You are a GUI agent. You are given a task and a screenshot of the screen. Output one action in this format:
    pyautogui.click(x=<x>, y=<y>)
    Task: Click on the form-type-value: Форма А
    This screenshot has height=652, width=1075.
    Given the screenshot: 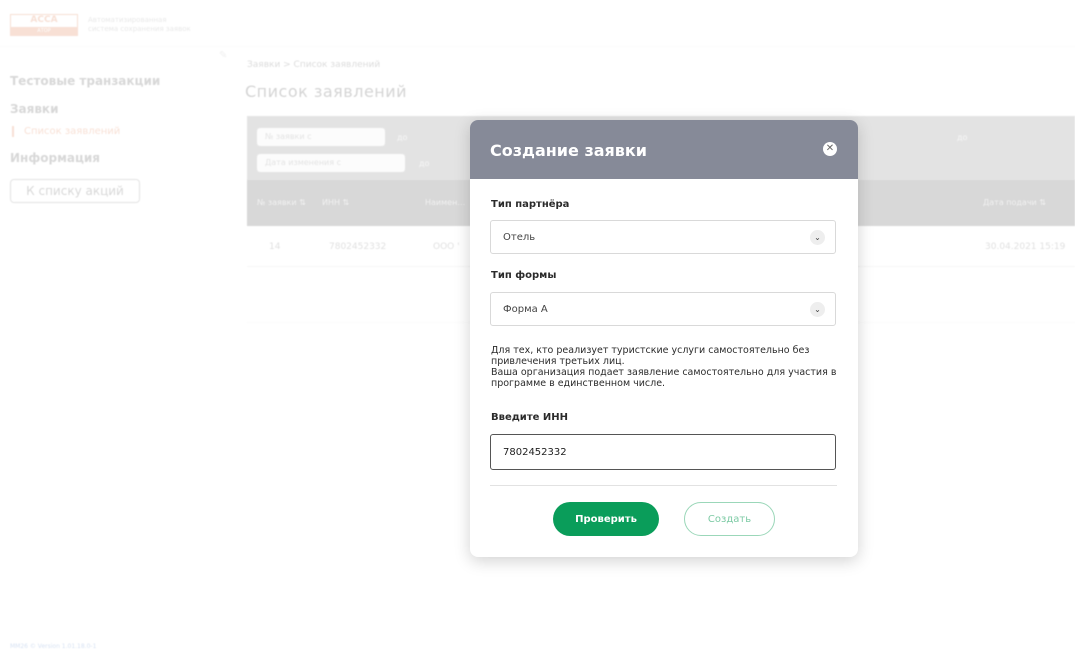 What is the action you would take?
    pyautogui.click(x=525, y=309)
    